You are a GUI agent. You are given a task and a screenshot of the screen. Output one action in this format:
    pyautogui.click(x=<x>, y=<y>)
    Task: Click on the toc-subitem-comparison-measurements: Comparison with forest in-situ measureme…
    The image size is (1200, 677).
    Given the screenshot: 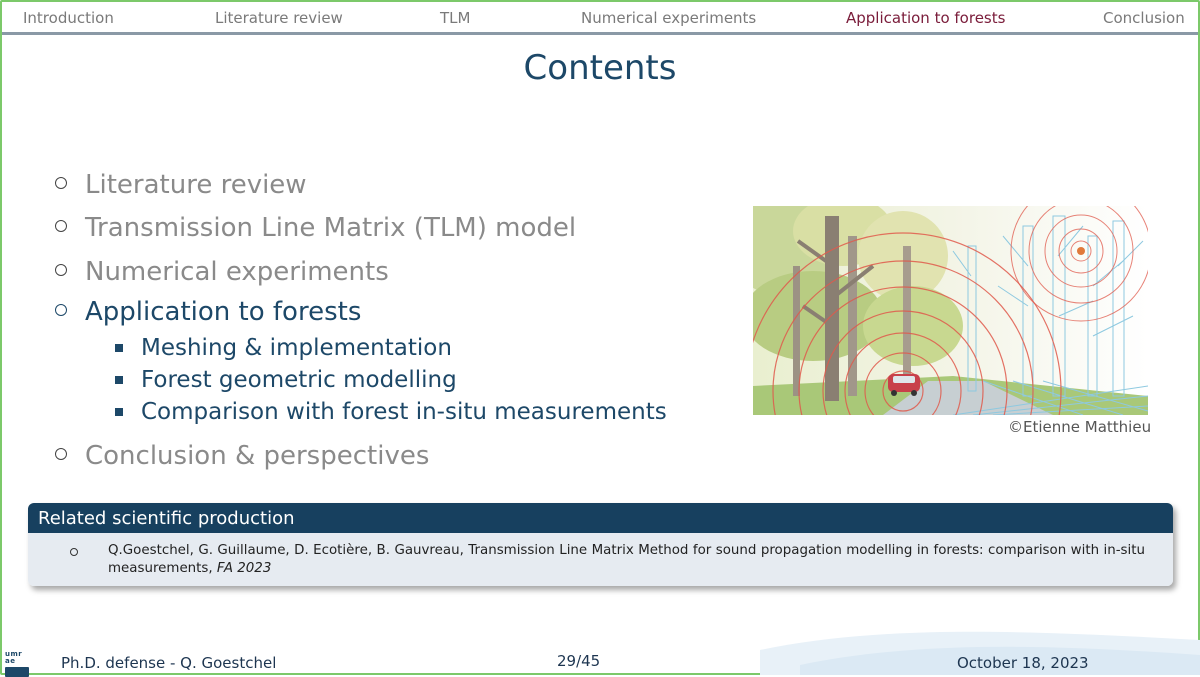 What is the action you would take?
    pyautogui.click(x=391, y=412)
    